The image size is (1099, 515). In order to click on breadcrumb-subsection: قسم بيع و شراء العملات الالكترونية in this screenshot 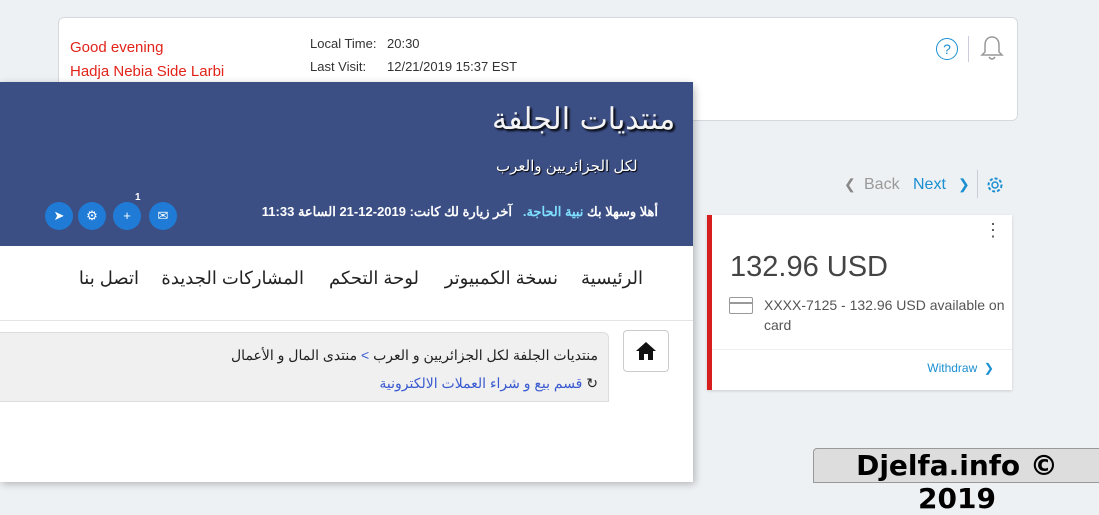, I will do `click(480, 383)`.